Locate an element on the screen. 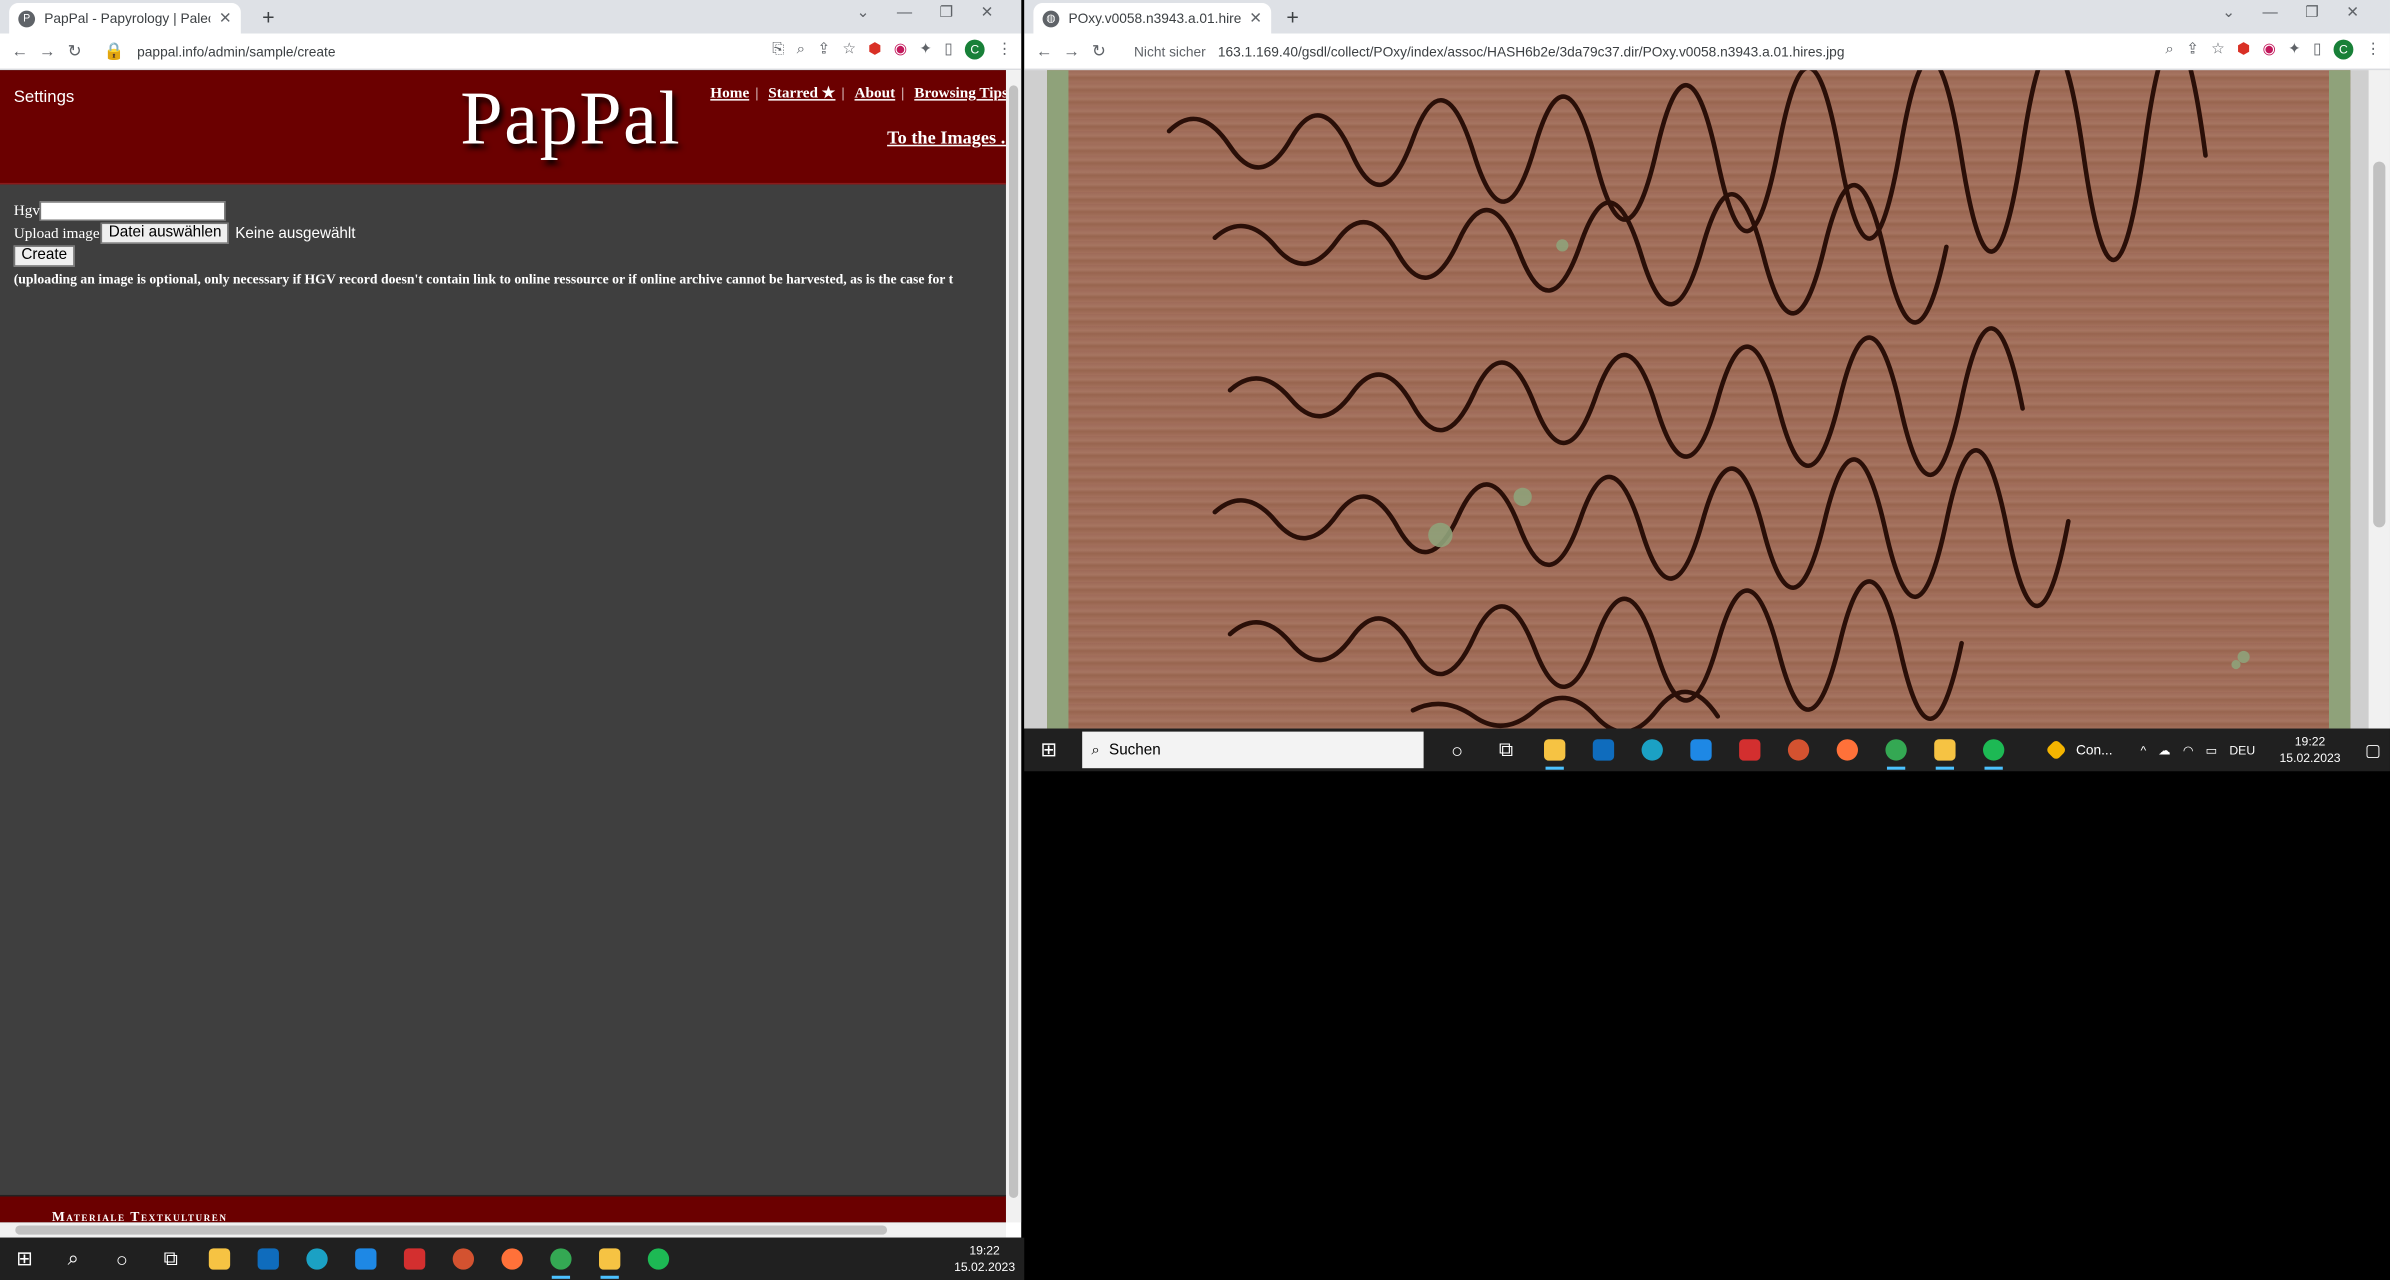  taskbar-search-box: ⌕ Suchen is located at coordinates (1253, 750).